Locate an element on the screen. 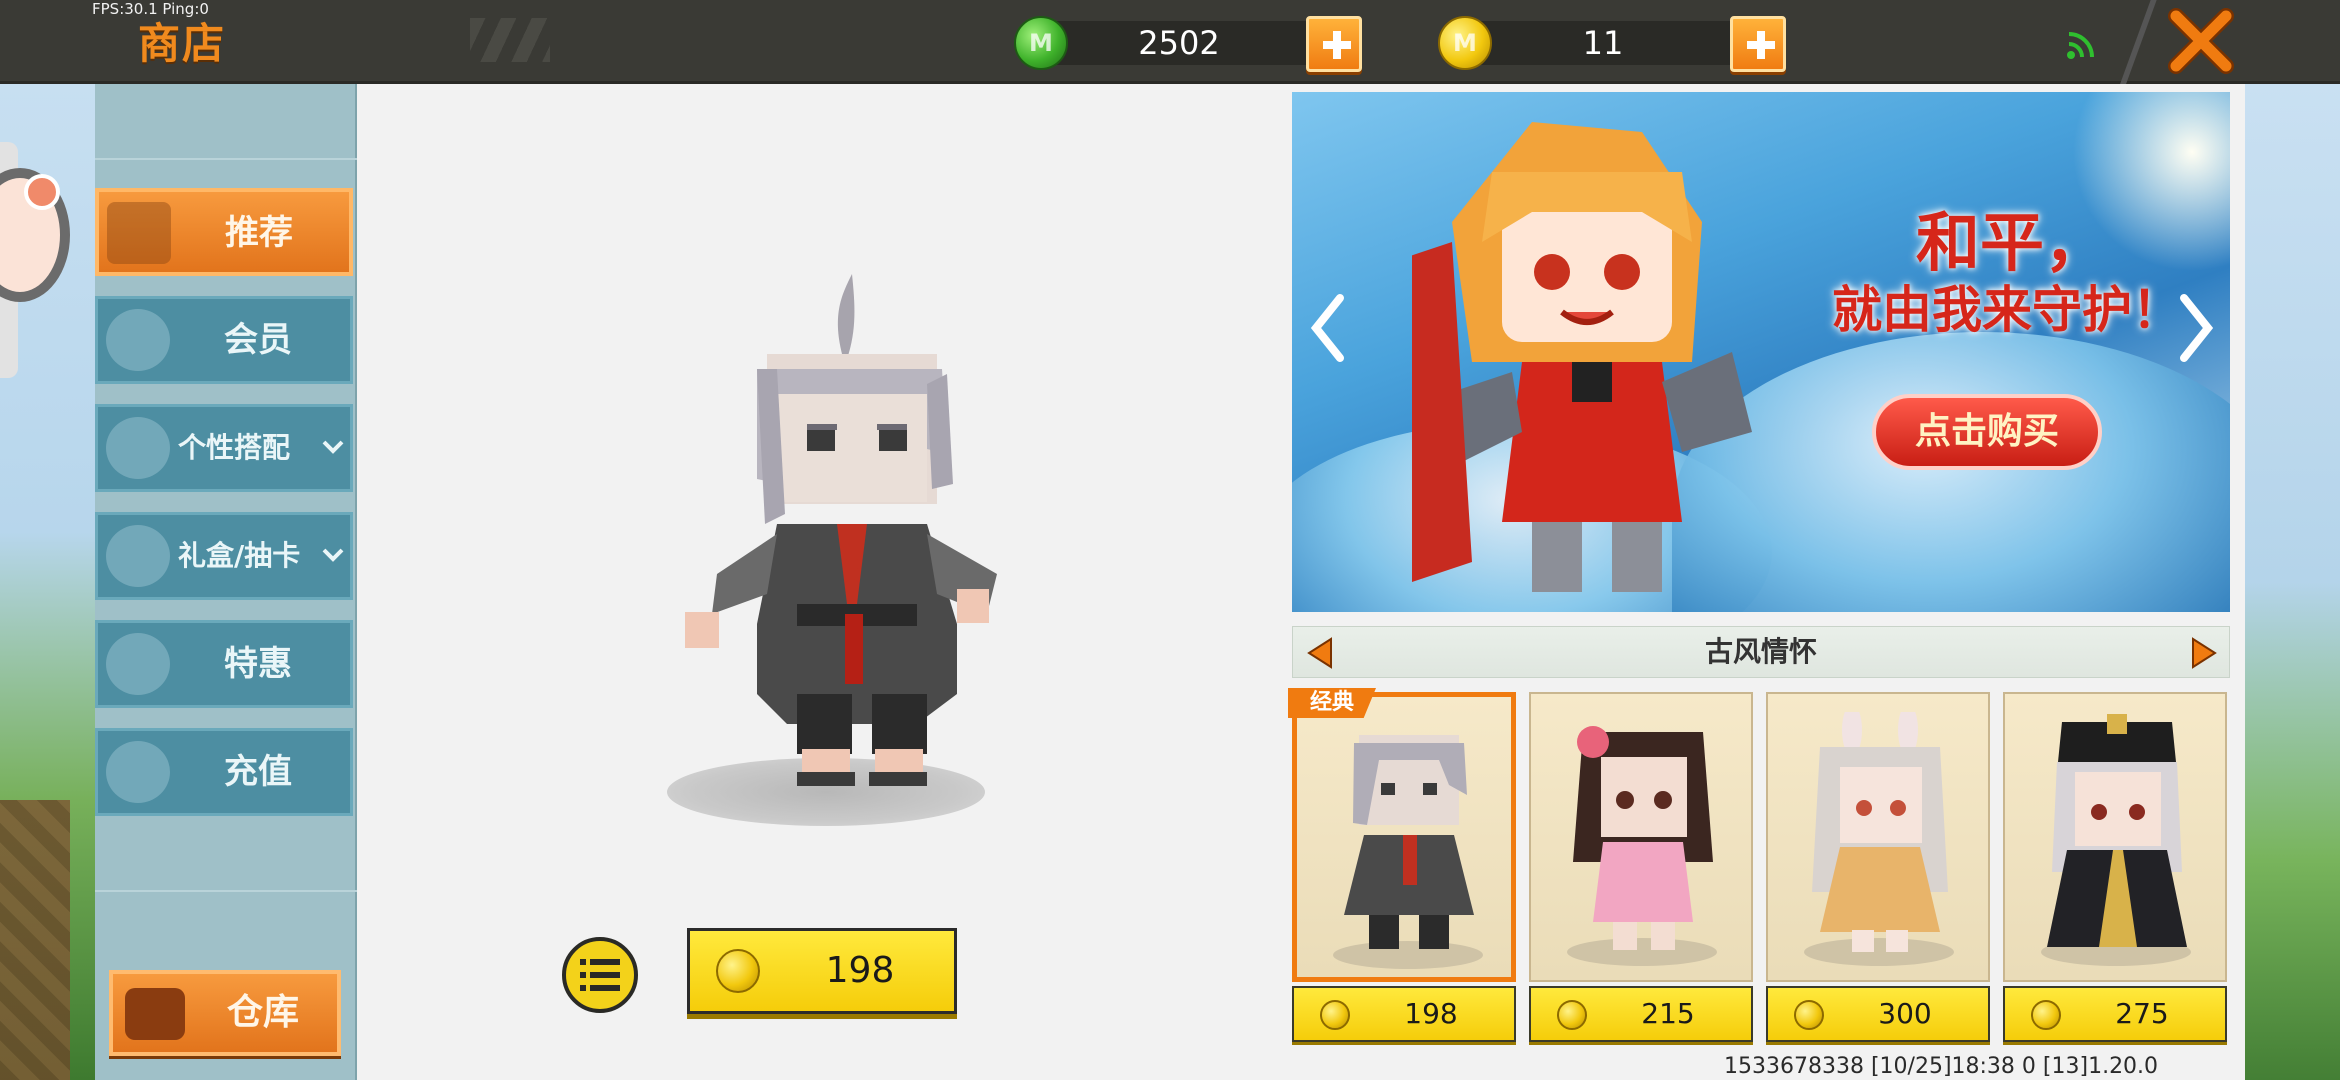 Image resolution: width=2340 pixels, height=1080 pixels. skin-price: 215 is located at coordinates (1668, 1013).